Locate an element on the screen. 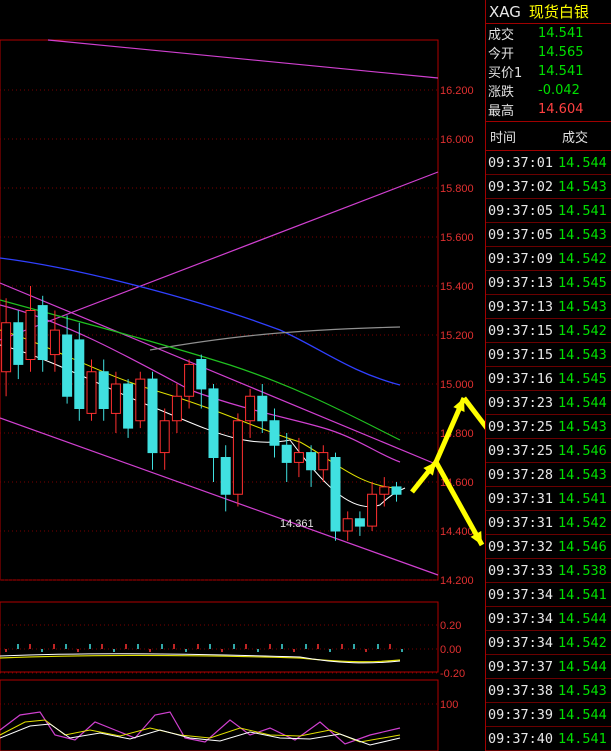 Image resolution: width=611 pixels, height=751 pixels. panel-title: XAG 现货白银 is located at coordinates (548, 12).